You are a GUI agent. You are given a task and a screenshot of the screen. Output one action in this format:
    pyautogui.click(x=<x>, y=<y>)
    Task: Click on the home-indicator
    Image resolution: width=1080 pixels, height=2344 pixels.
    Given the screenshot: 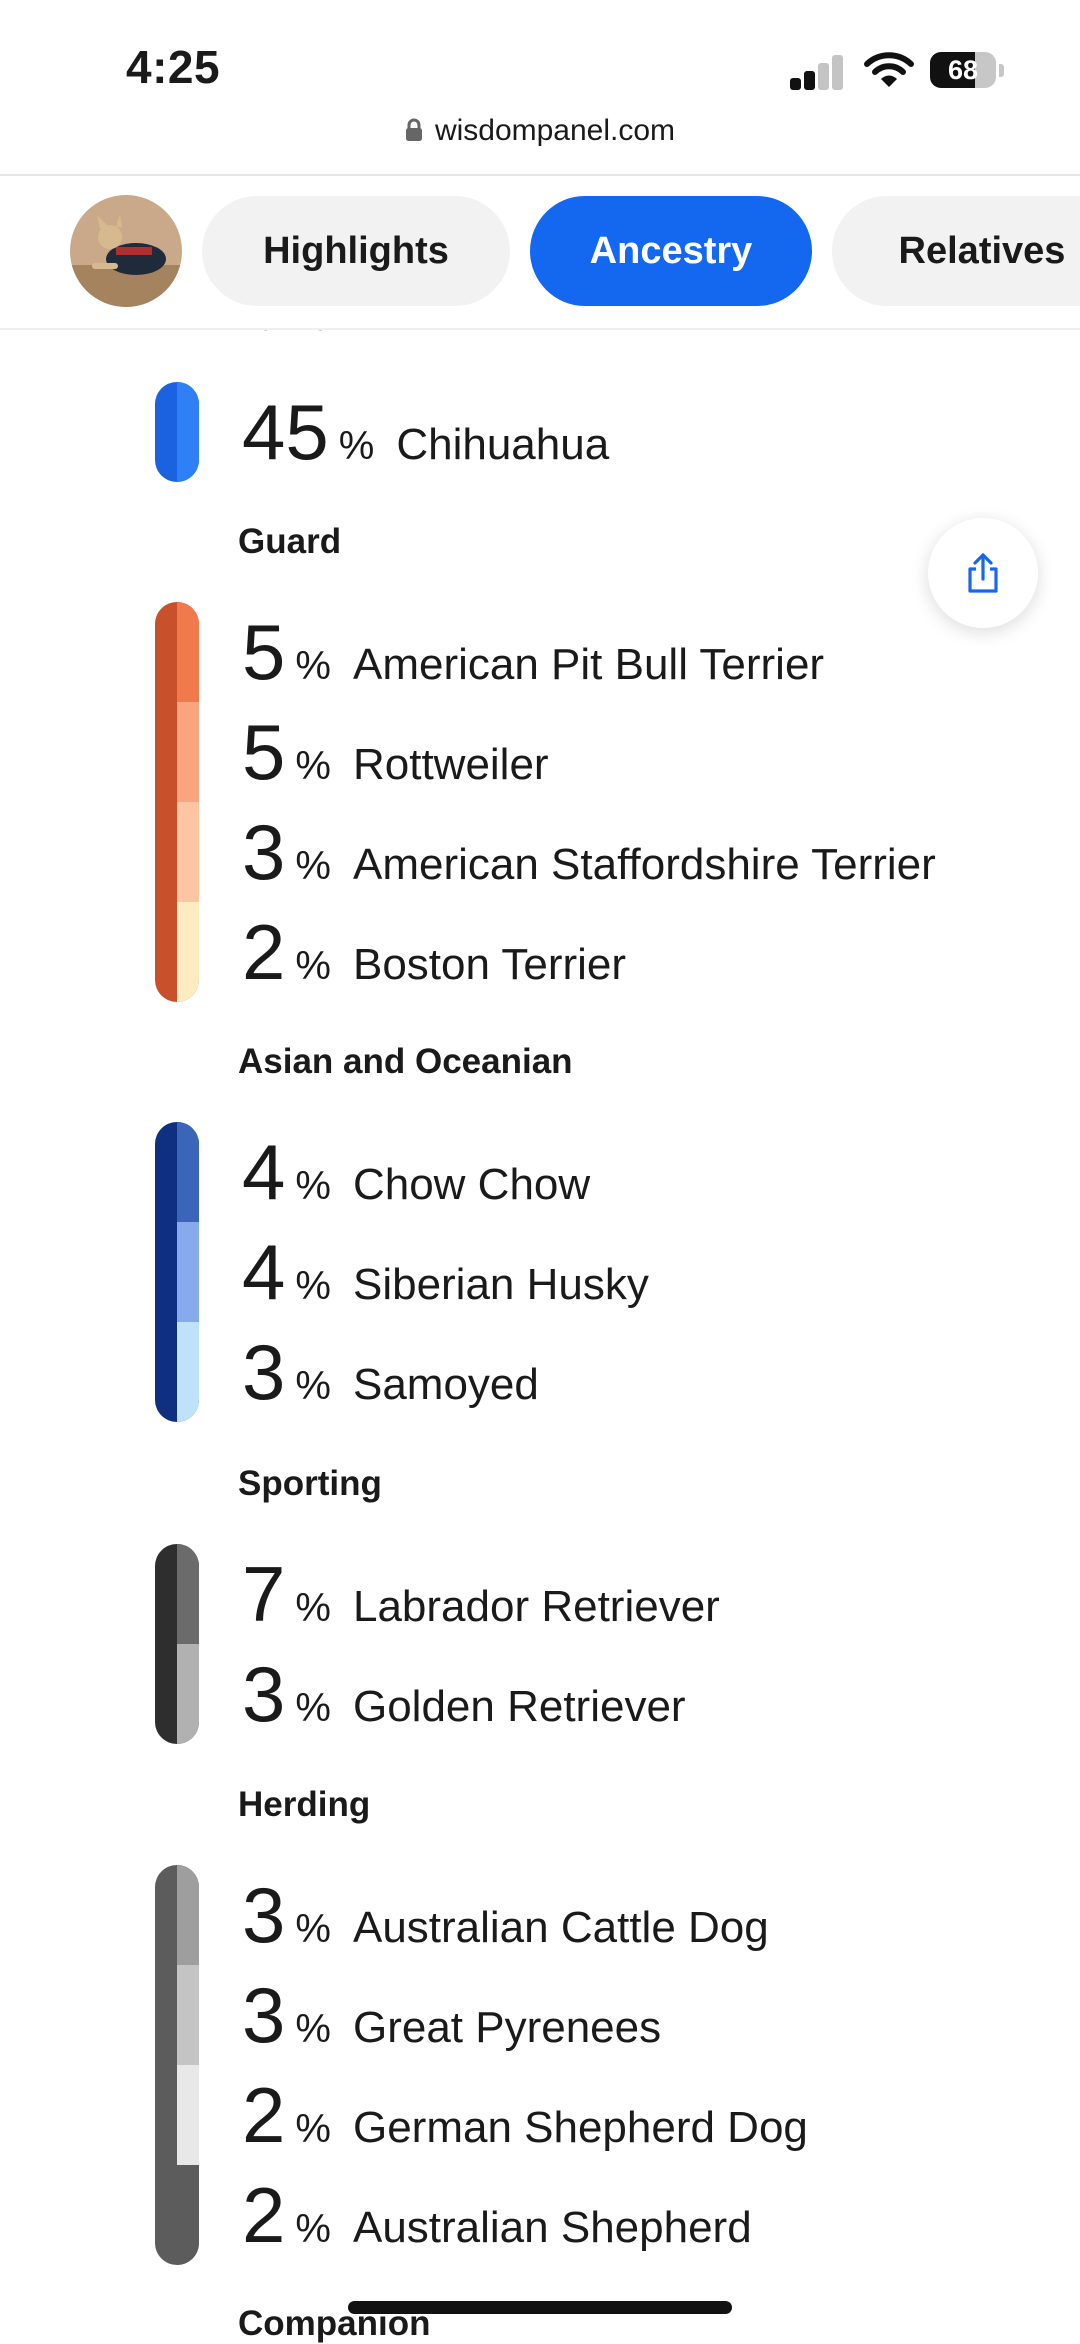 What is the action you would take?
    pyautogui.click(x=540, y=2307)
    